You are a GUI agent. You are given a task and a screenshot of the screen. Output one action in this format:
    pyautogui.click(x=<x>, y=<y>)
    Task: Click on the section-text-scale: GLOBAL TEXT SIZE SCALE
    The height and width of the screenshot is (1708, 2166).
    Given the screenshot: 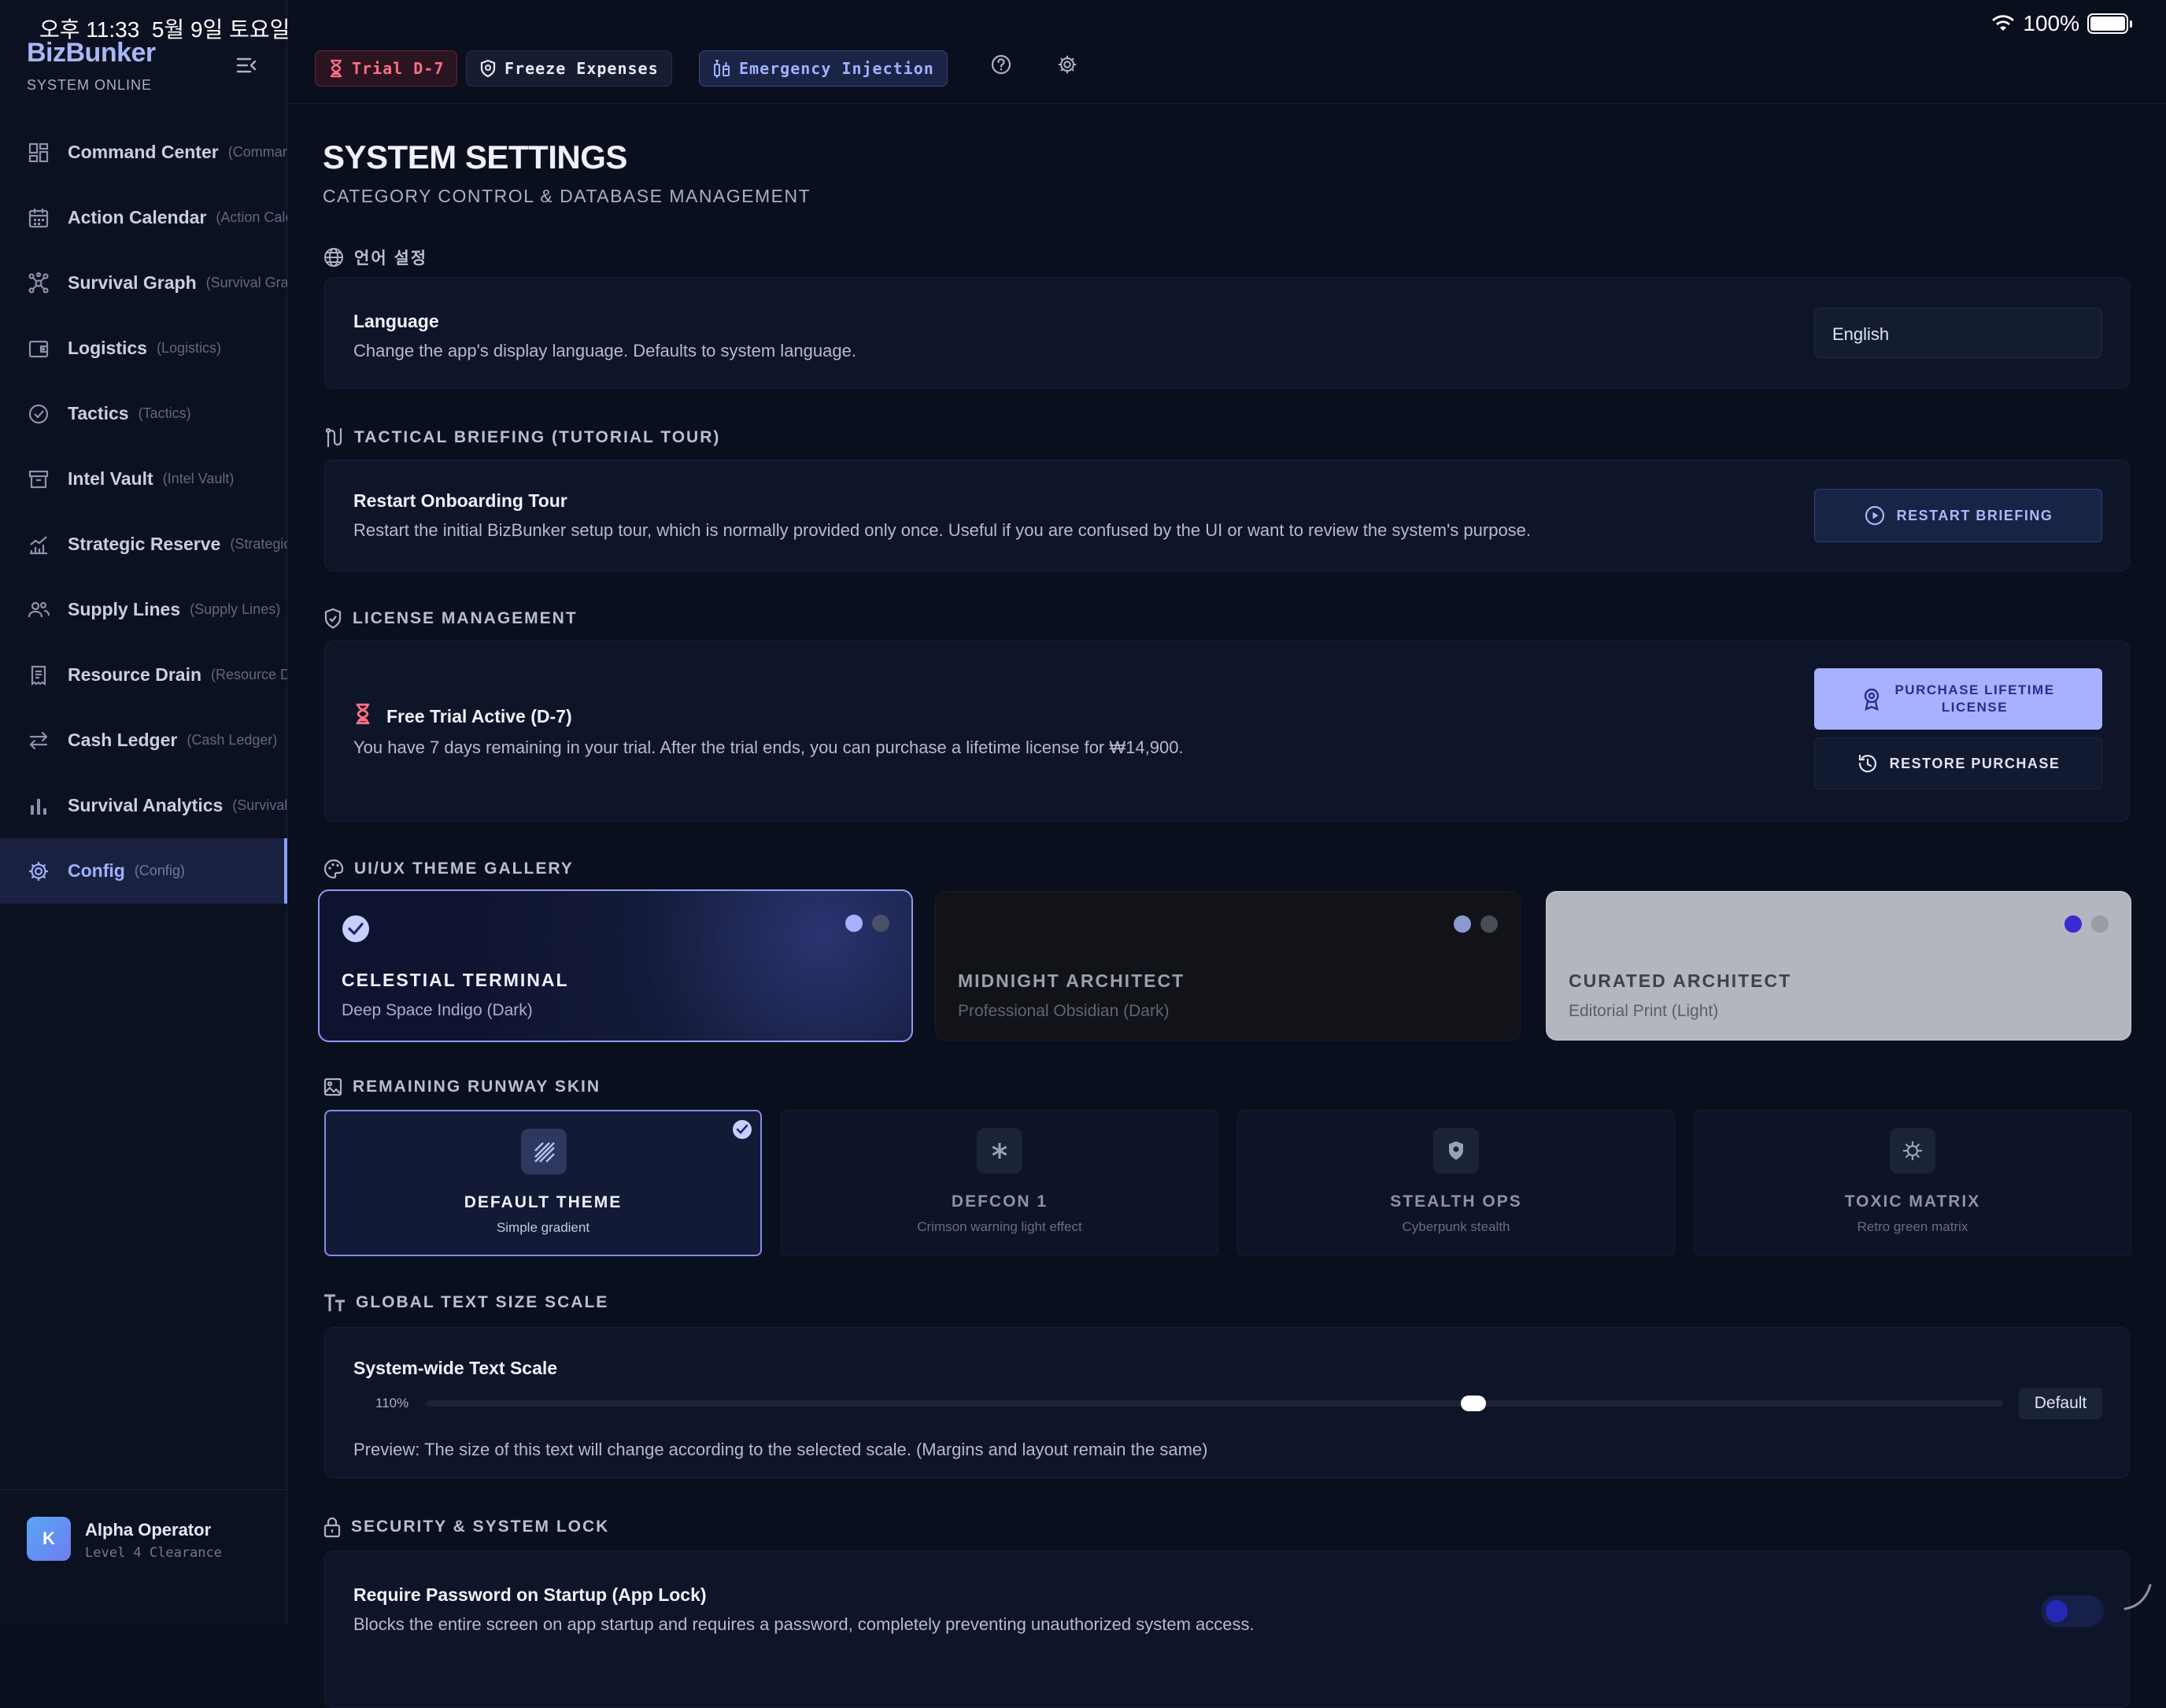 What is the action you would take?
    pyautogui.click(x=465, y=1302)
    